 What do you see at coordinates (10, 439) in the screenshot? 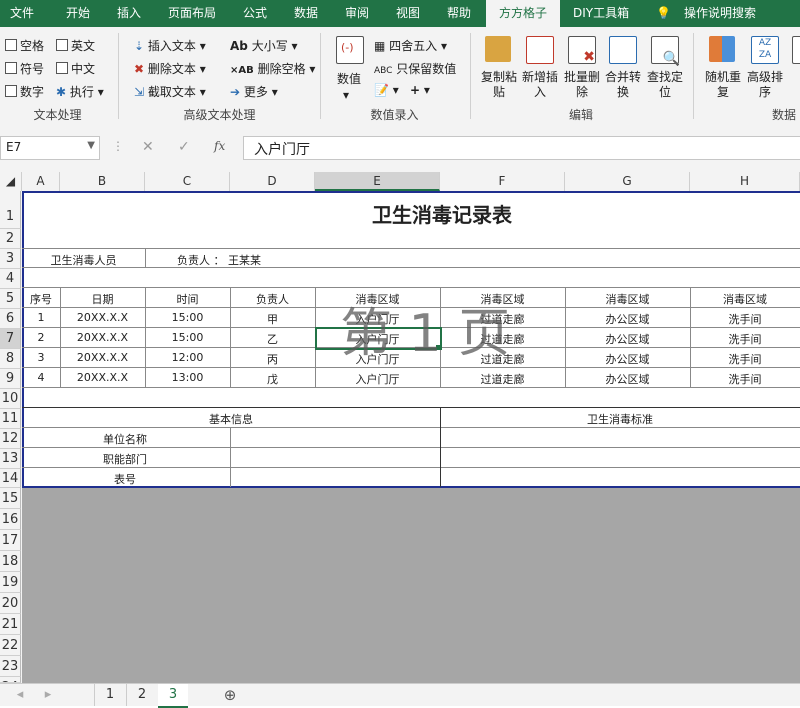
I see `row-header: 12` at bounding box center [10, 439].